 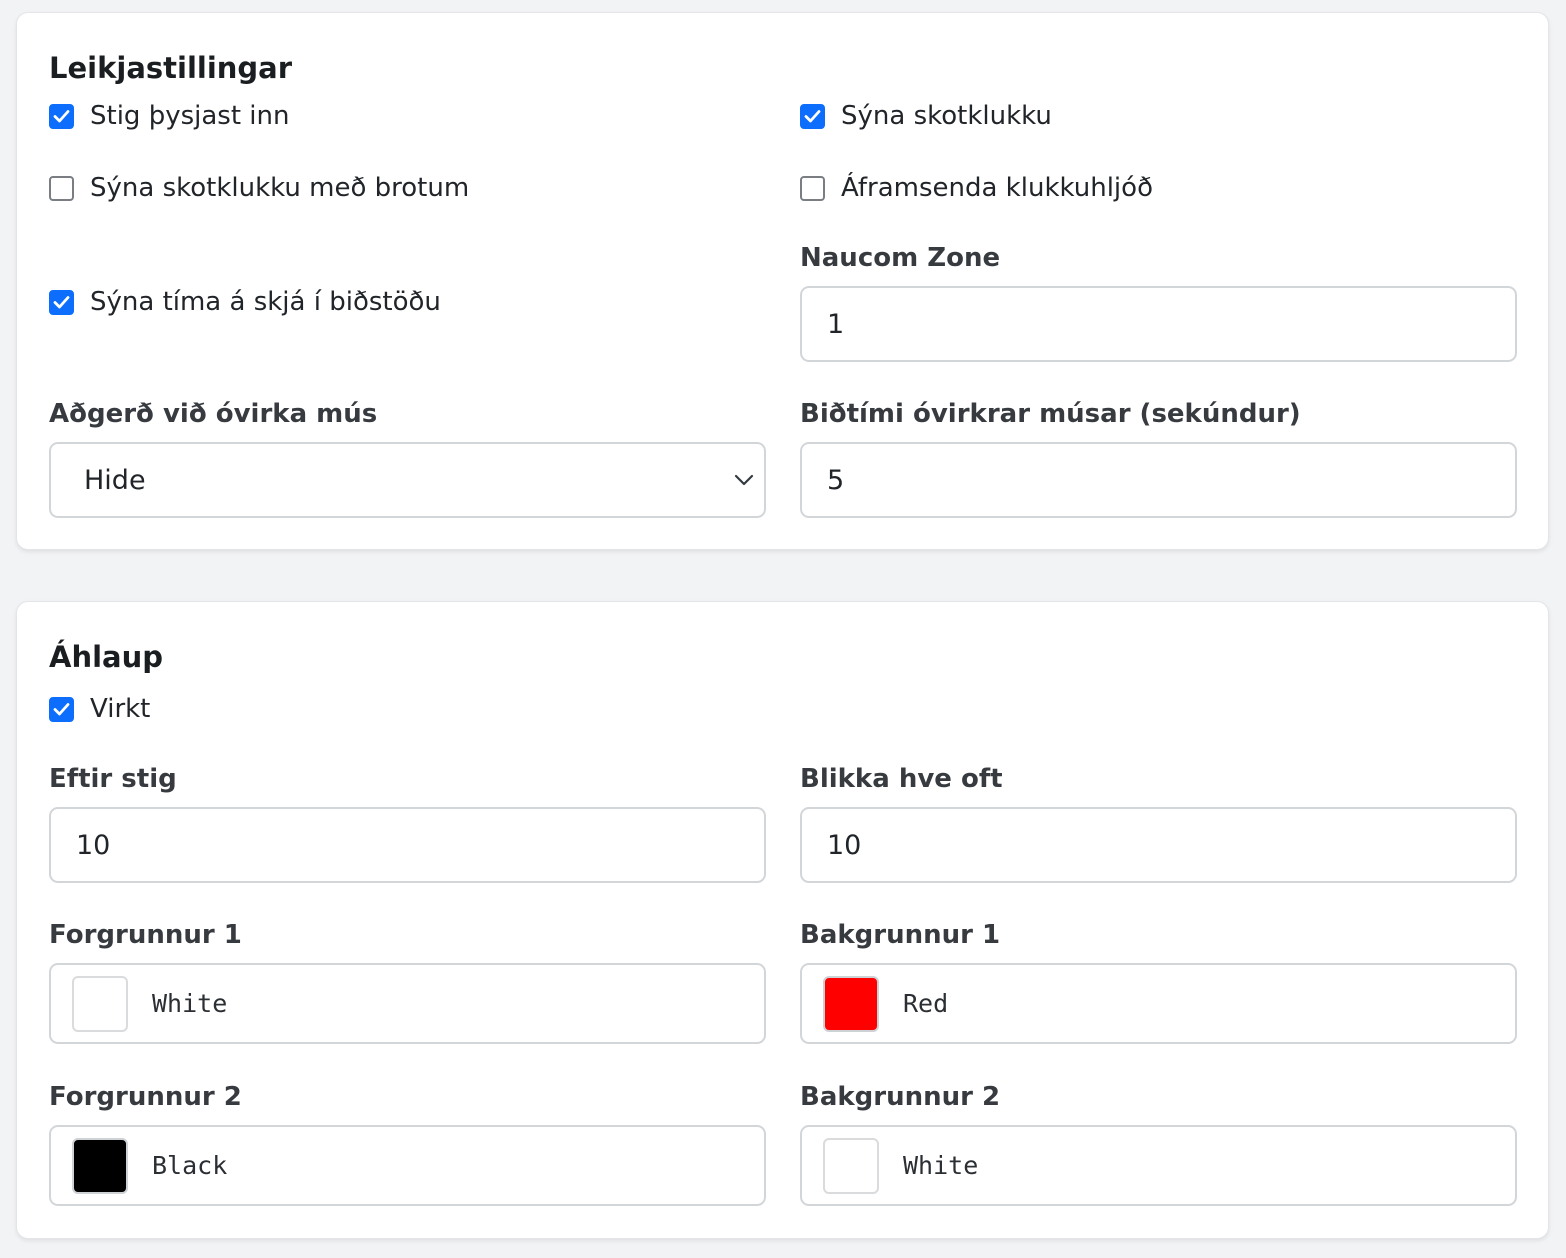 What do you see at coordinates (1050, 414) in the screenshot?
I see `idle-mouse-timeout-label: Biðtími óvirkrar músar (sekúndur)` at bounding box center [1050, 414].